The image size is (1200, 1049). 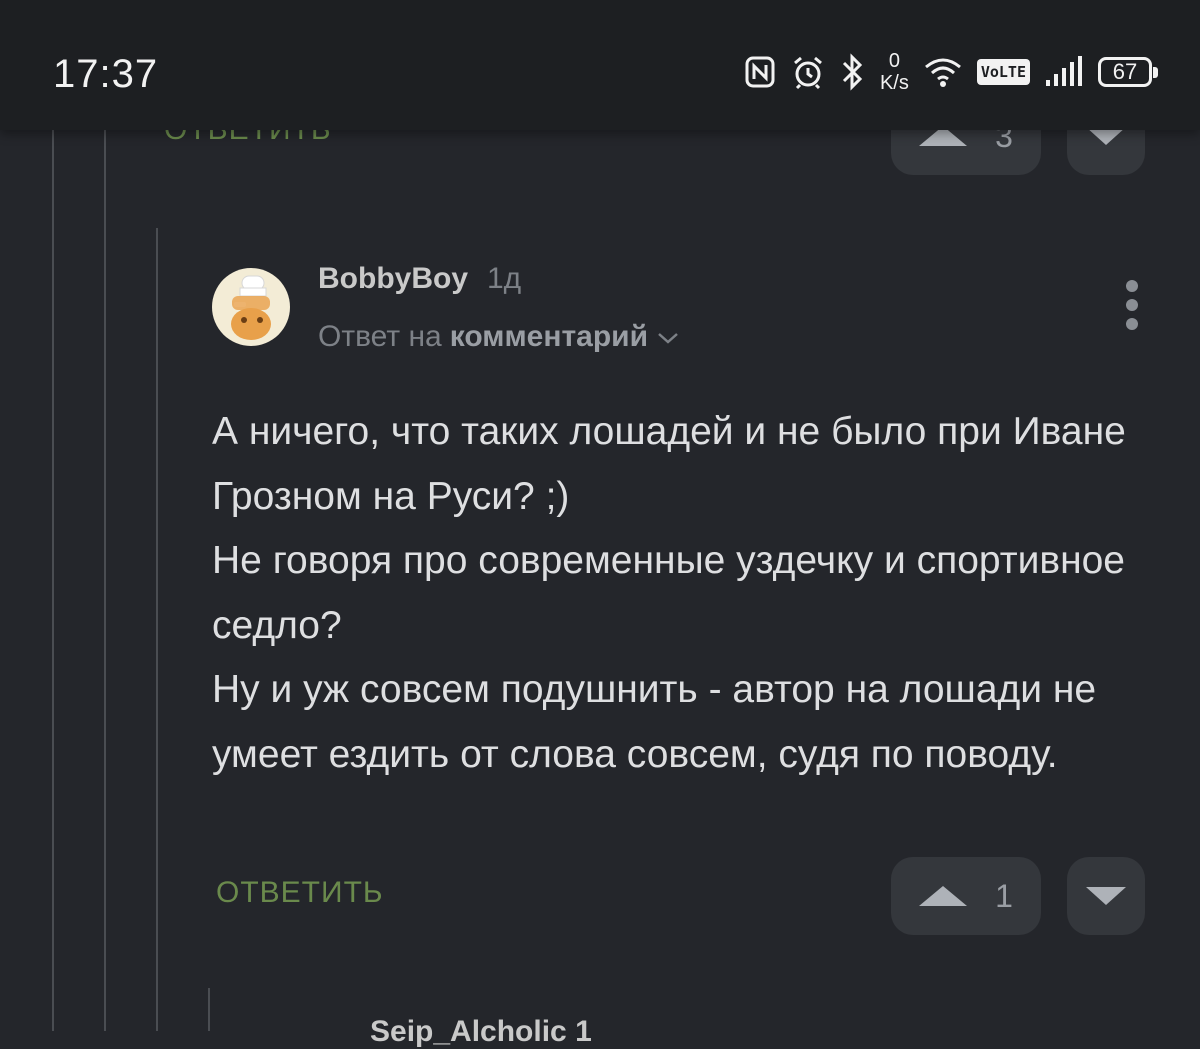 What do you see at coordinates (853, 72) in the screenshot?
I see `bluetooth-icon` at bounding box center [853, 72].